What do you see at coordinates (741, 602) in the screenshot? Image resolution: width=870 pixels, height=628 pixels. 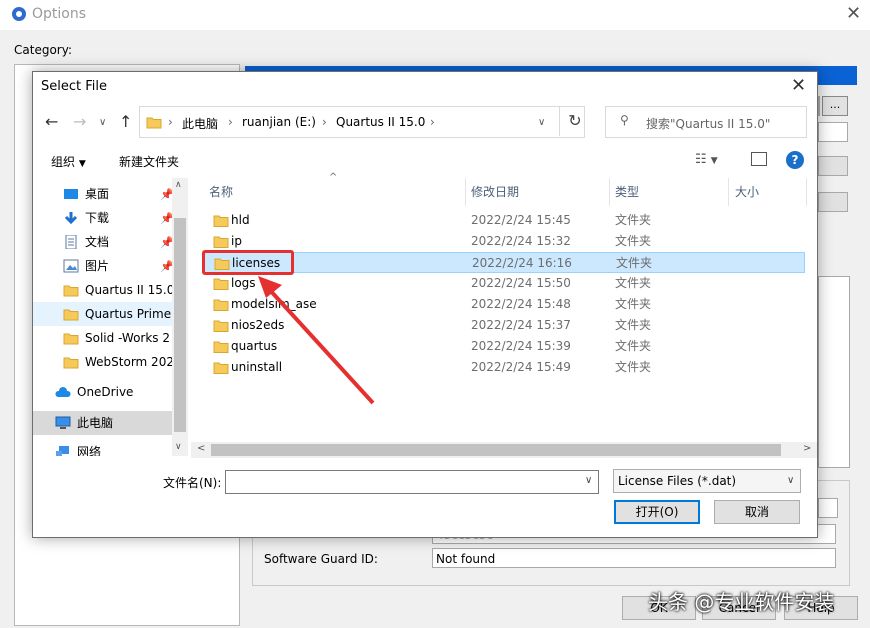 I see `watermark: 头条 @专业软件安装` at bounding box center [741, 602].